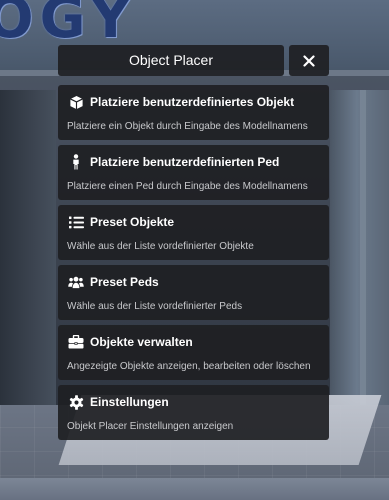  Describe the element at coordinates (185, 162) in the screenshot. I see `menu-item-title: Platziere benutzerdefinierten Ped` at that location.